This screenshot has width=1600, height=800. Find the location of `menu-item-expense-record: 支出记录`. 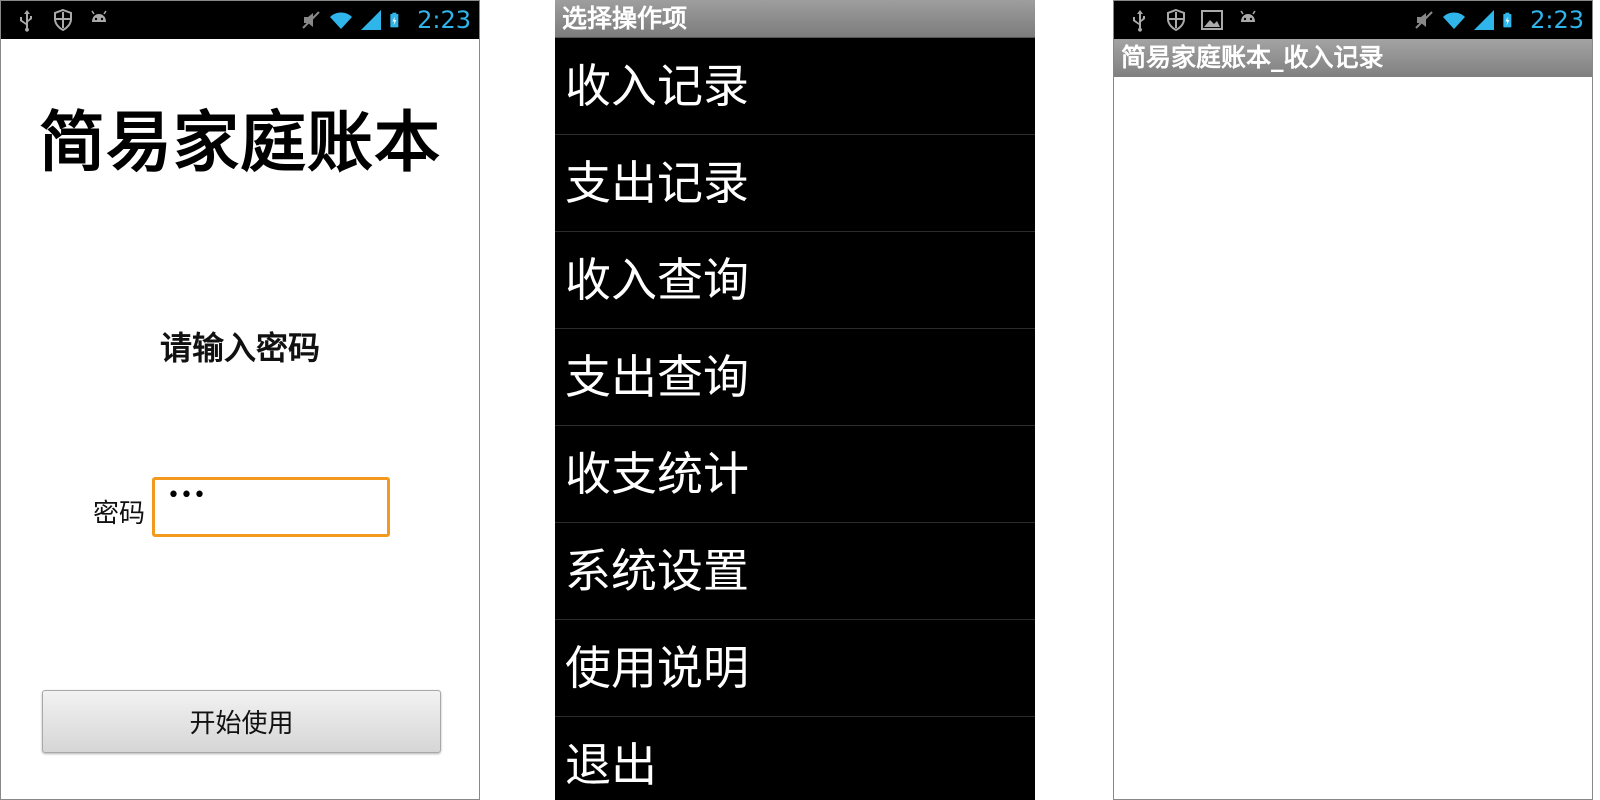

menu-item-expense-record: 支出记录 is located at coordinates (795, 183).